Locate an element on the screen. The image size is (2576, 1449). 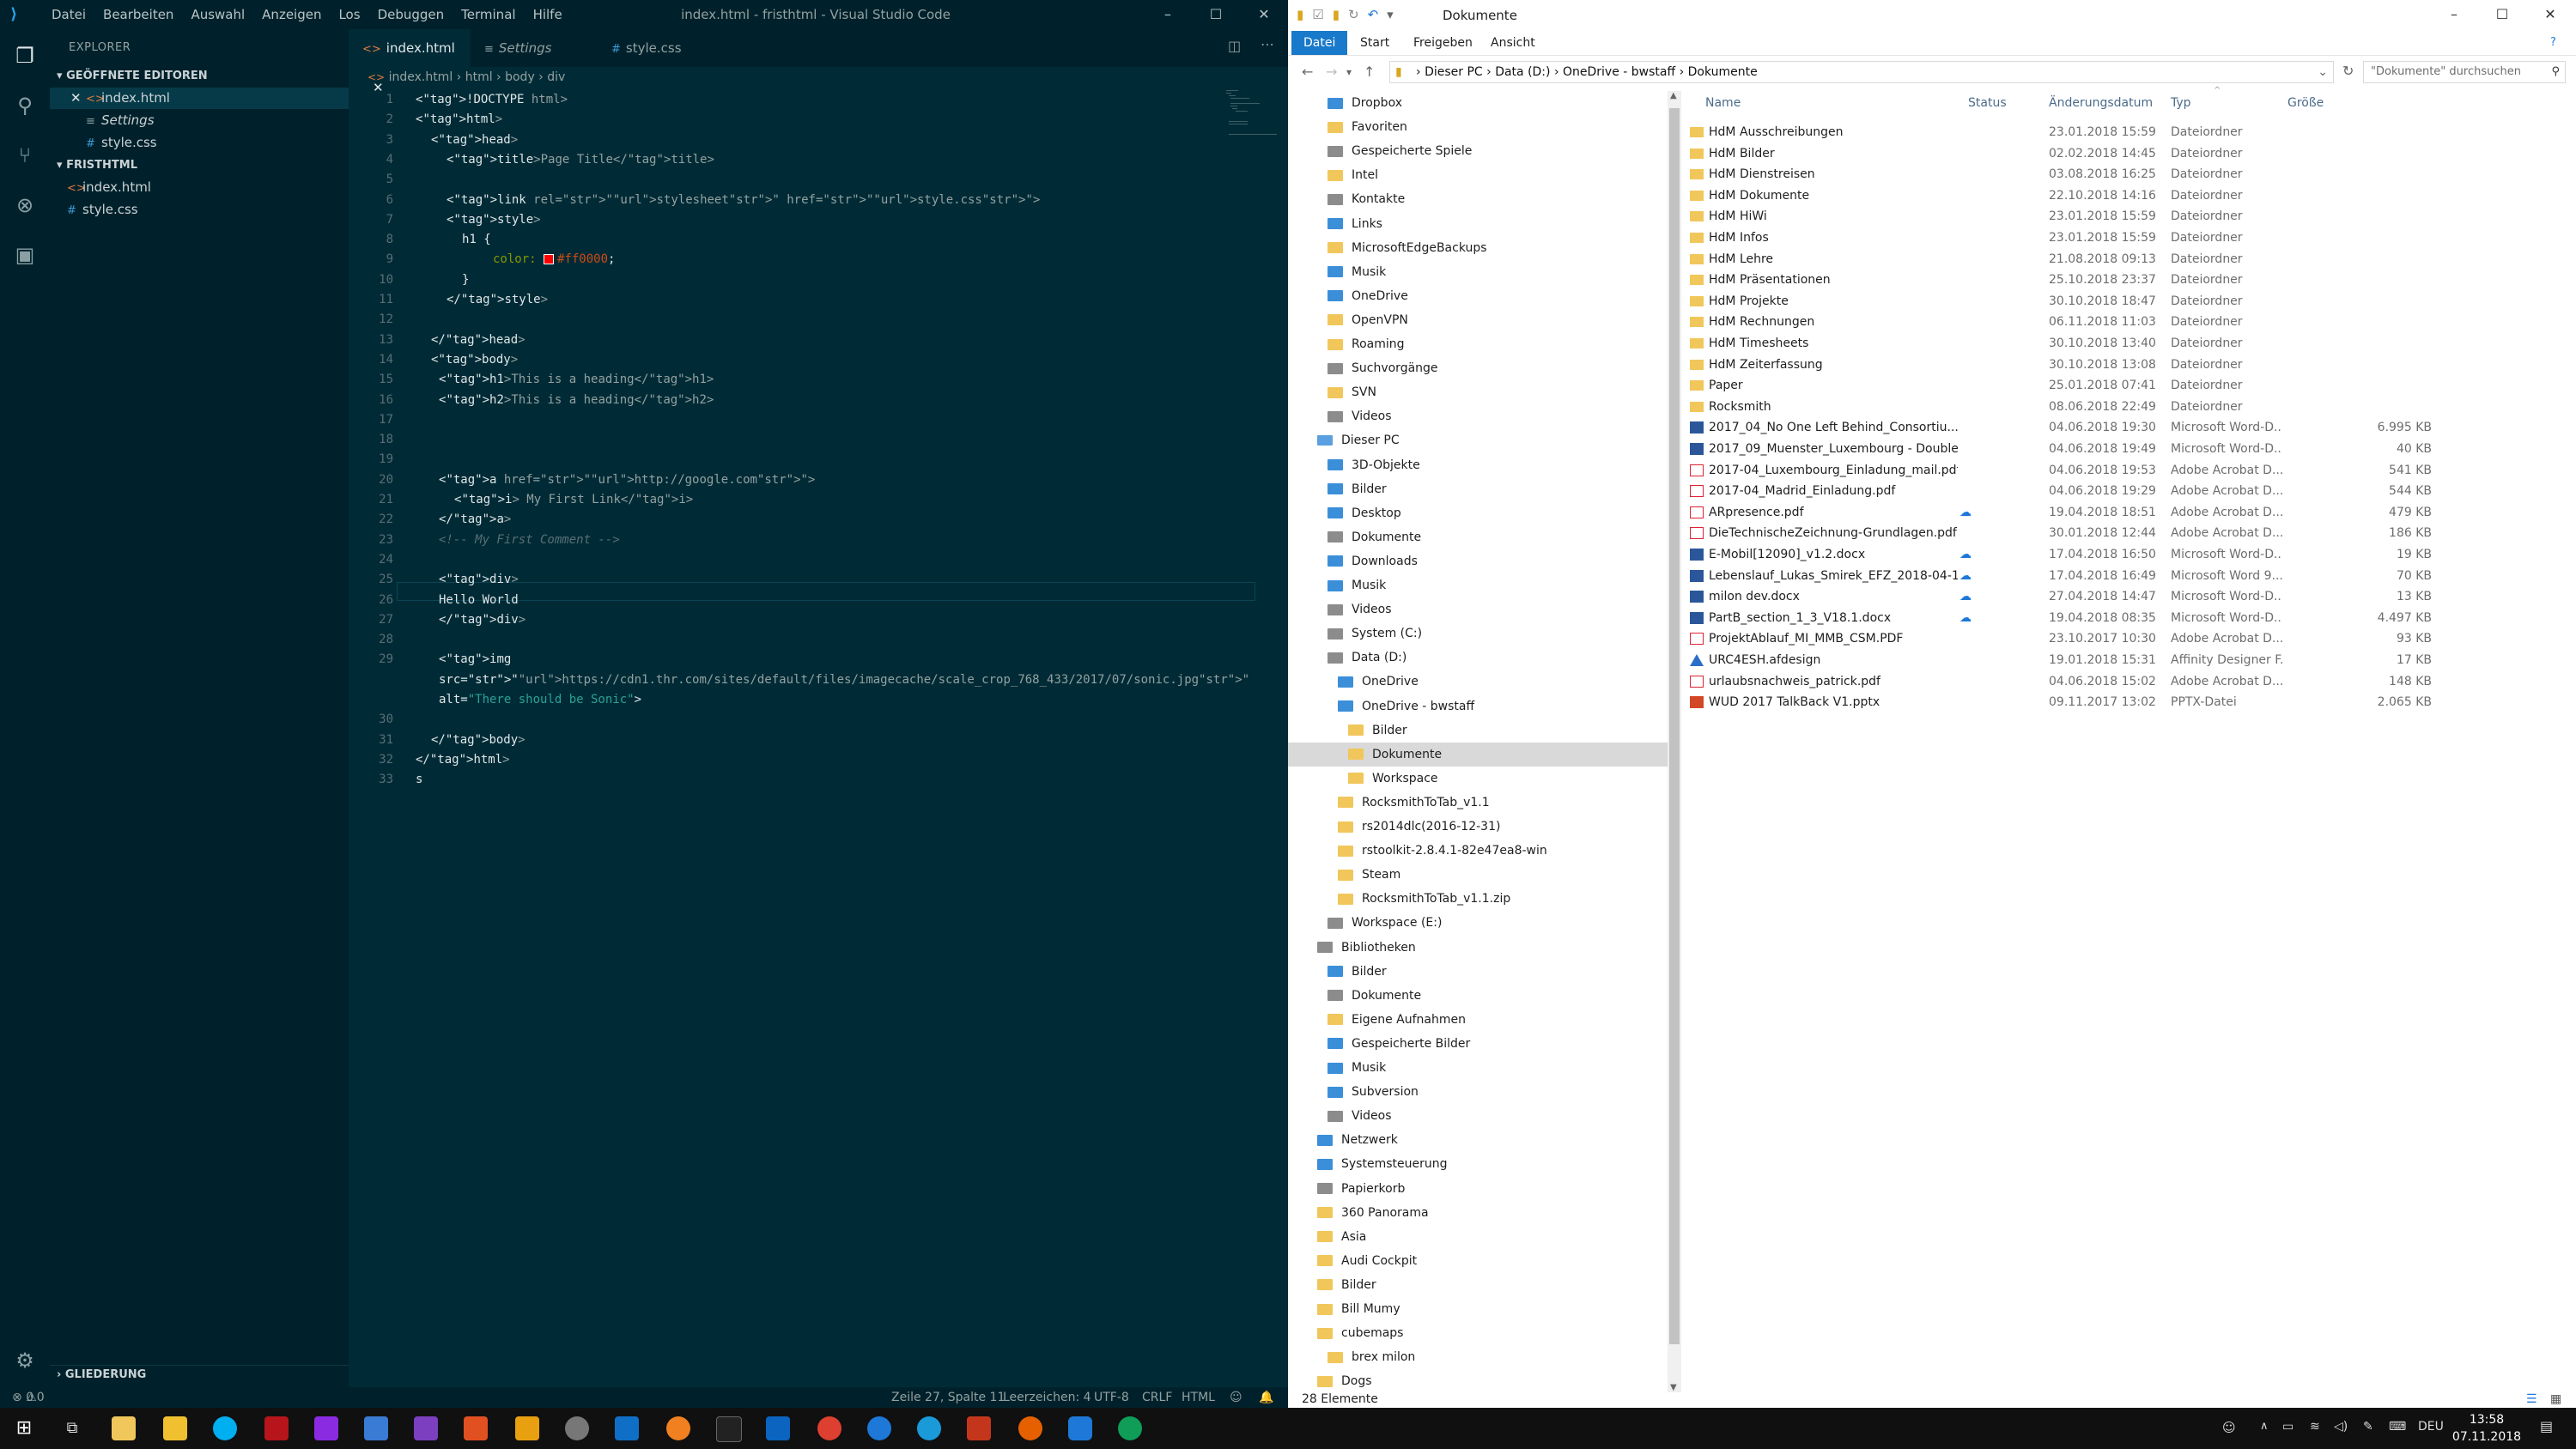
menu-anzeigen: Anzeigen is located at coordinates (291, 14).